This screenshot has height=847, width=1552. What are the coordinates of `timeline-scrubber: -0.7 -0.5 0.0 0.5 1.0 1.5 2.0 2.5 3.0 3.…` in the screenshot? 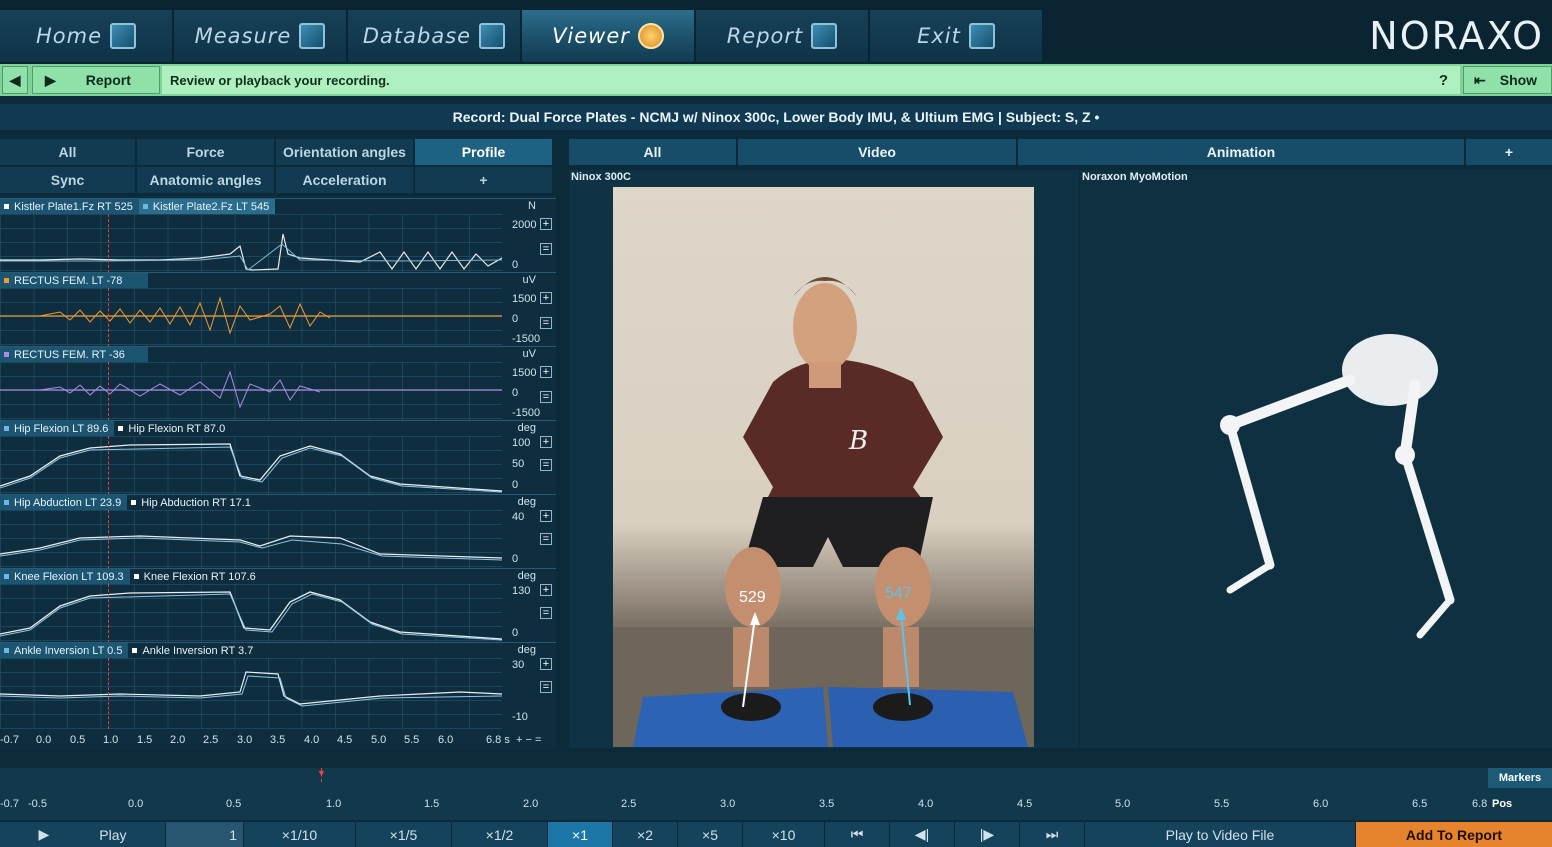 It's located at (776, 794).